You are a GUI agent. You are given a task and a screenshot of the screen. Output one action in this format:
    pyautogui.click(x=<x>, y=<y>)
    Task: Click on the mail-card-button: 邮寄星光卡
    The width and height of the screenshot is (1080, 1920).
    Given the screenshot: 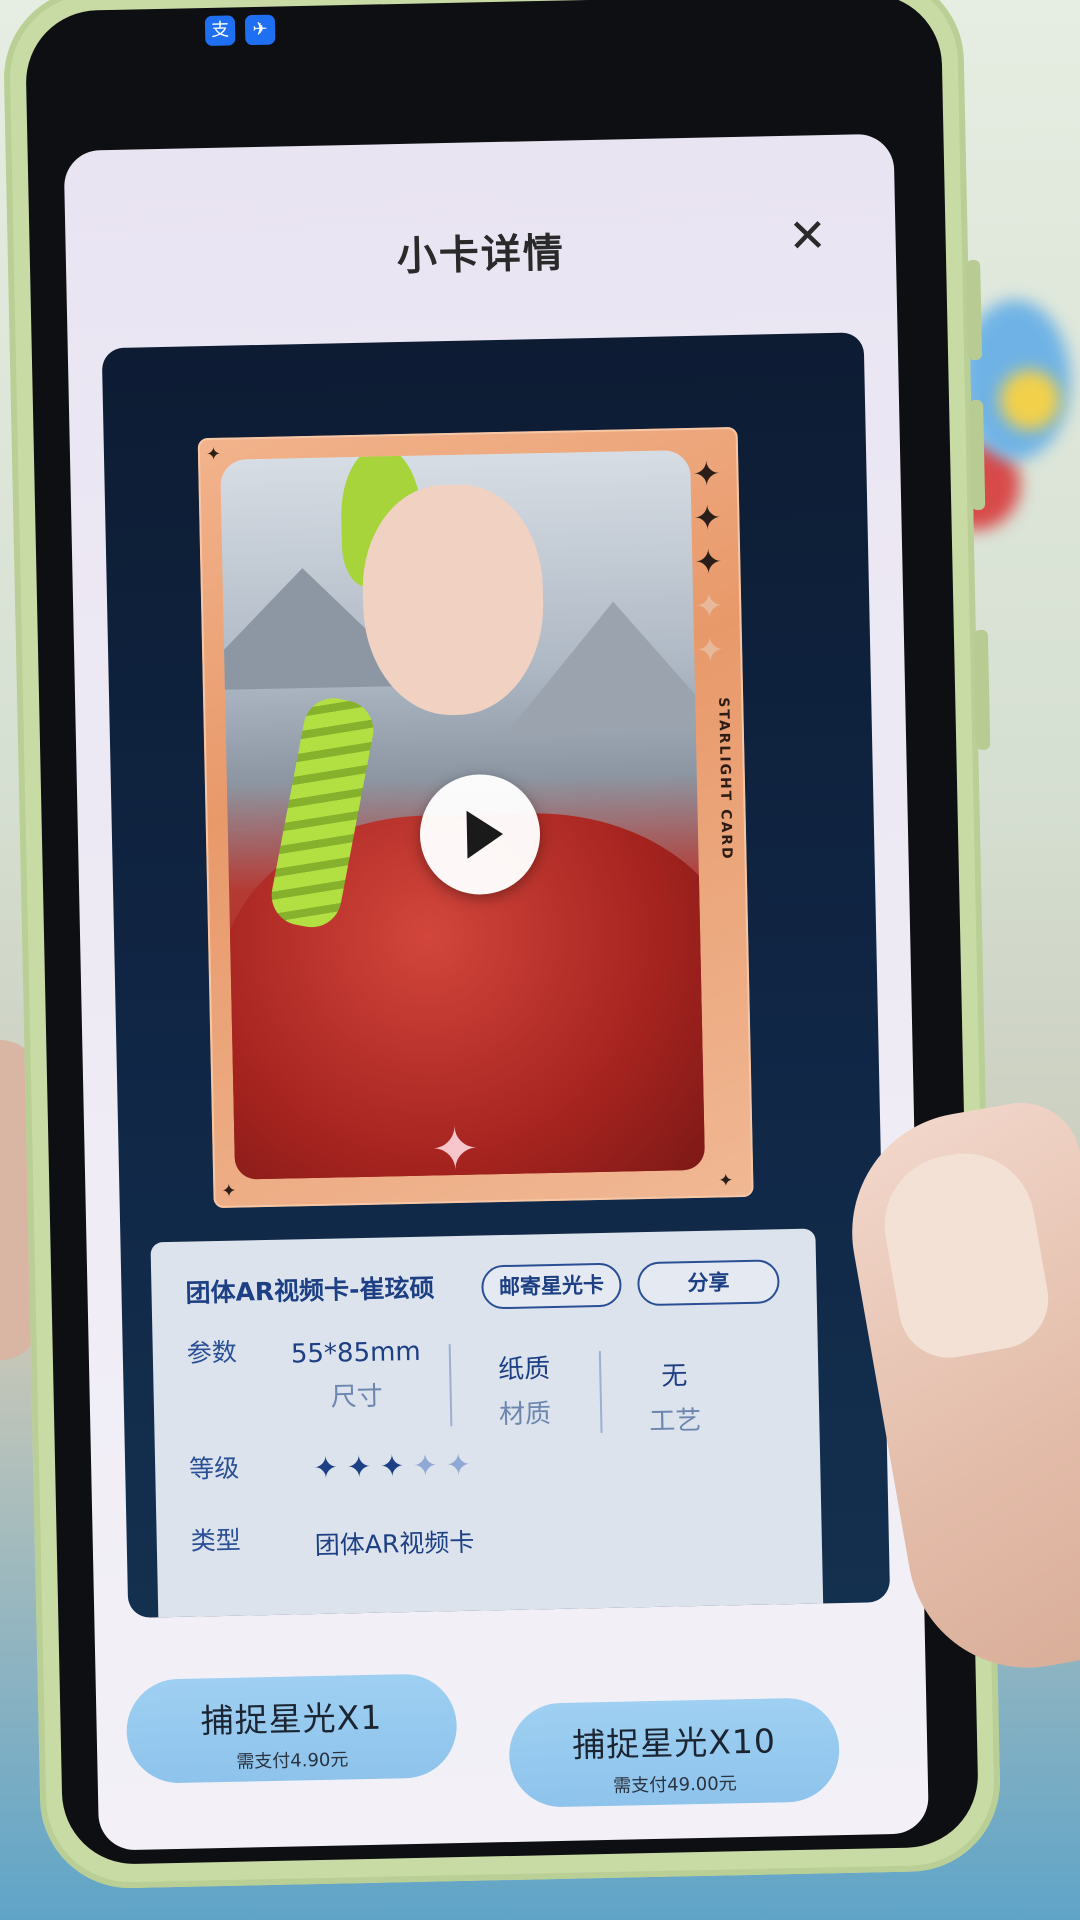 What is the action you would take?
    pyautogui.click(x=551, y=1286)
    